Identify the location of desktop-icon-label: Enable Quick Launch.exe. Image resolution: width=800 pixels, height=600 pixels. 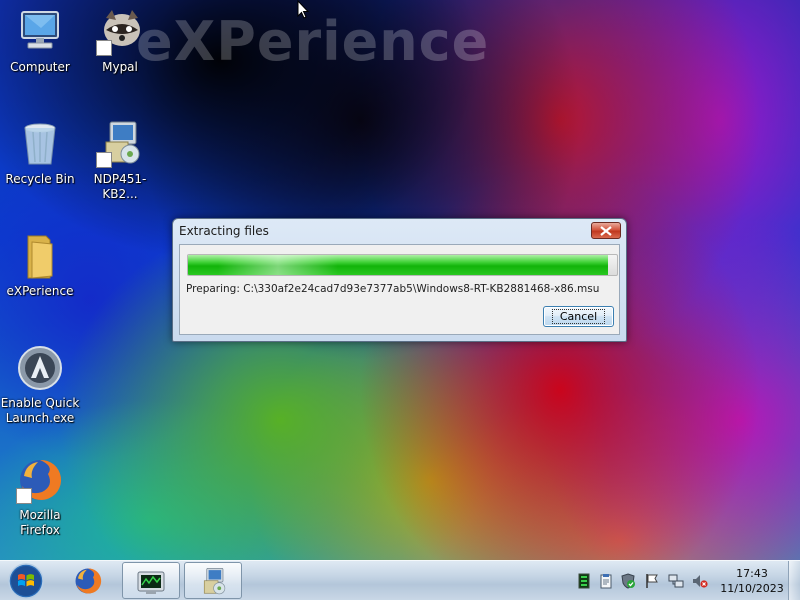
(40, 410).